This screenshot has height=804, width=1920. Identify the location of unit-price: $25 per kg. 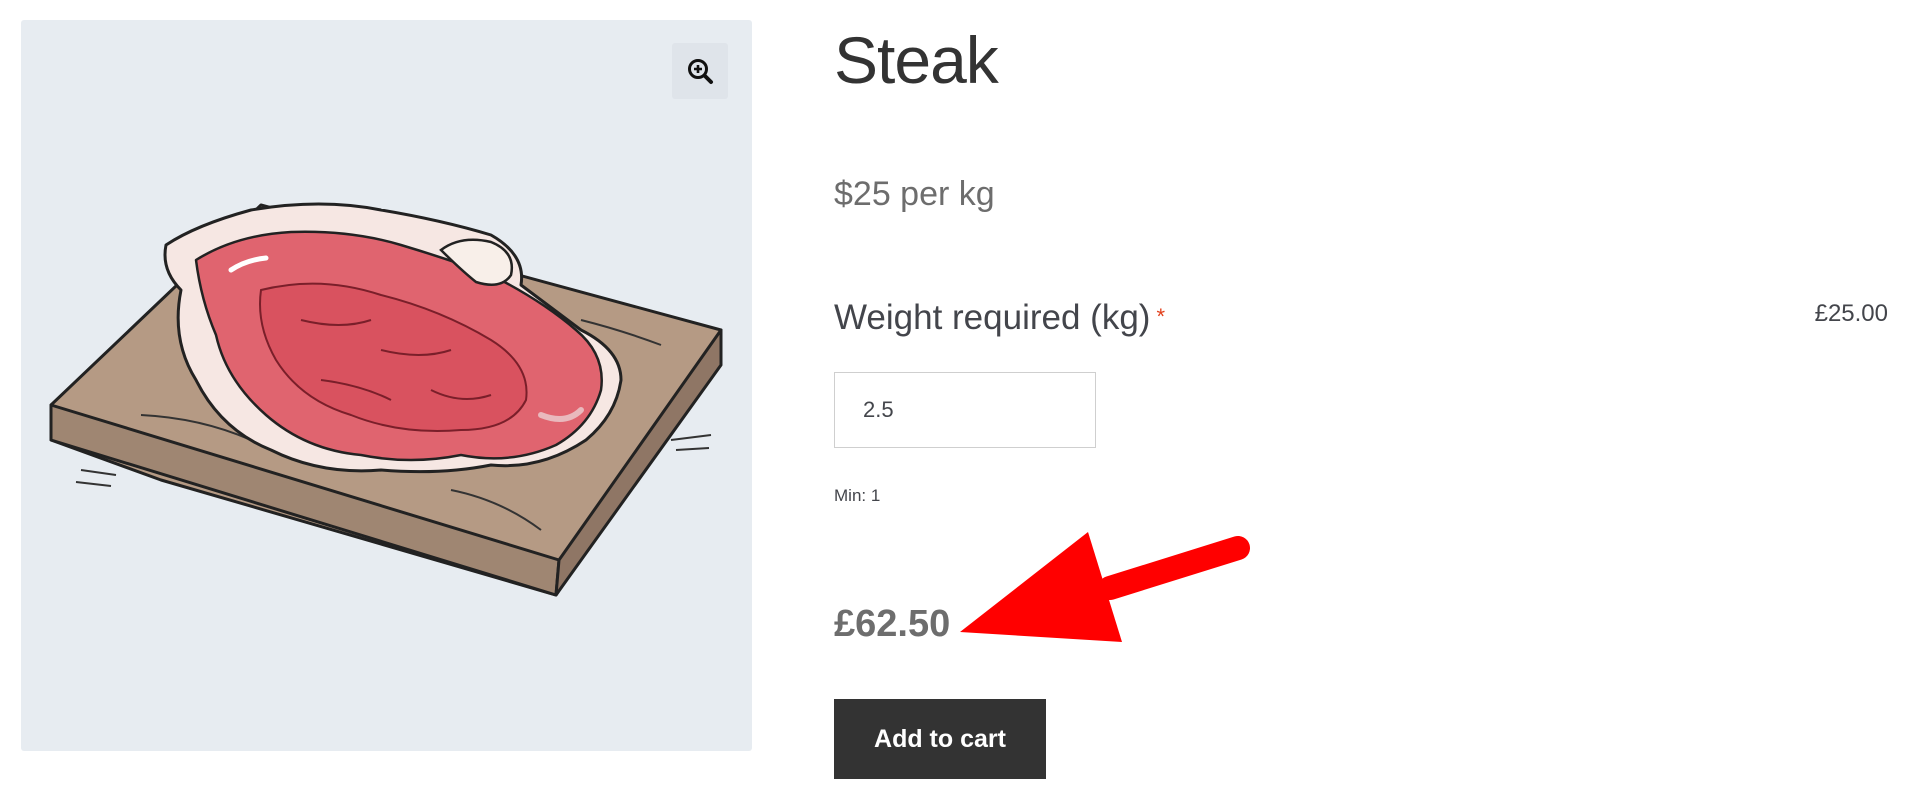
(914, 194).